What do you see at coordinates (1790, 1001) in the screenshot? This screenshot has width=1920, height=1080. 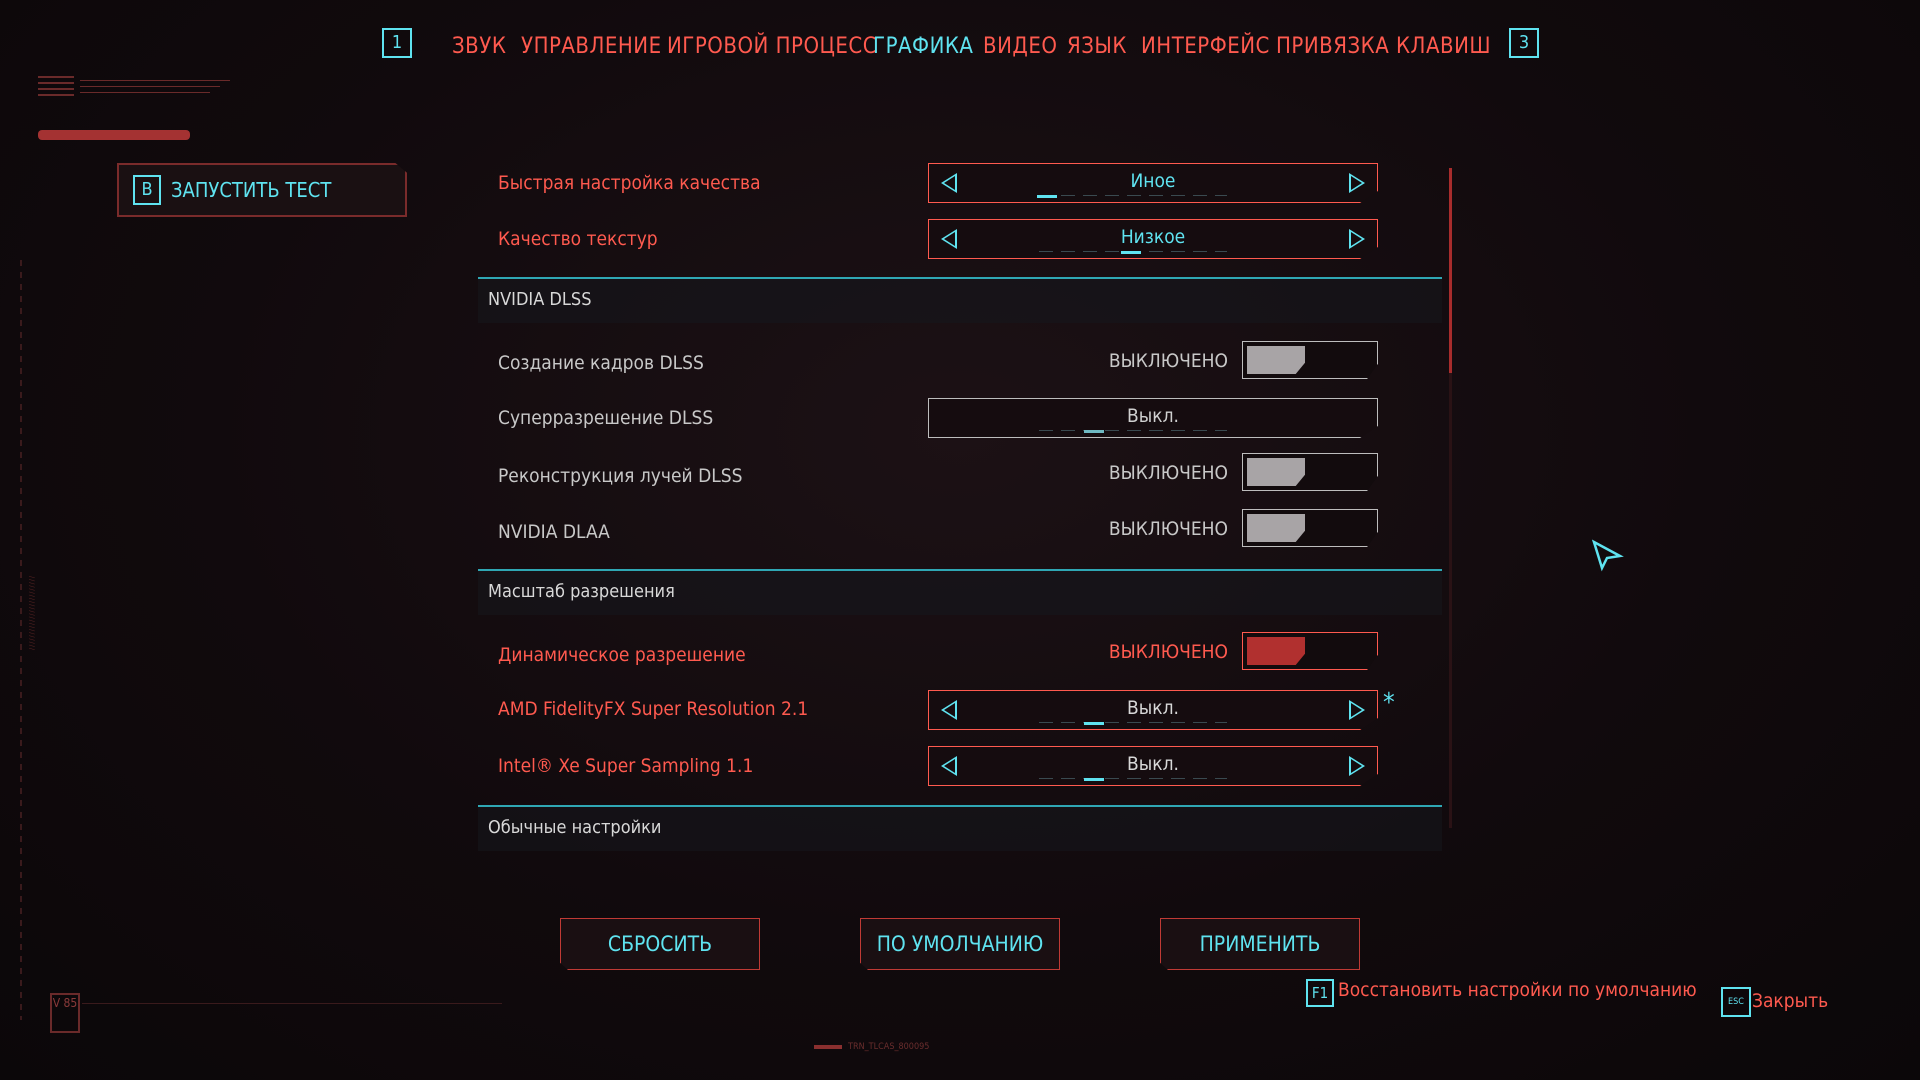 I see `close-label: Закрыть` at bounding box center [1790, 1001].